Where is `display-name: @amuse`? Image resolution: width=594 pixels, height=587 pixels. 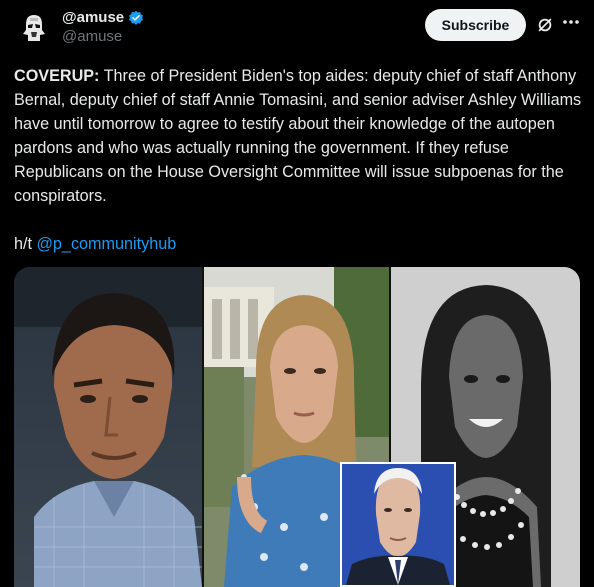 display-name: @amuse is located at coordinates (93, 17).